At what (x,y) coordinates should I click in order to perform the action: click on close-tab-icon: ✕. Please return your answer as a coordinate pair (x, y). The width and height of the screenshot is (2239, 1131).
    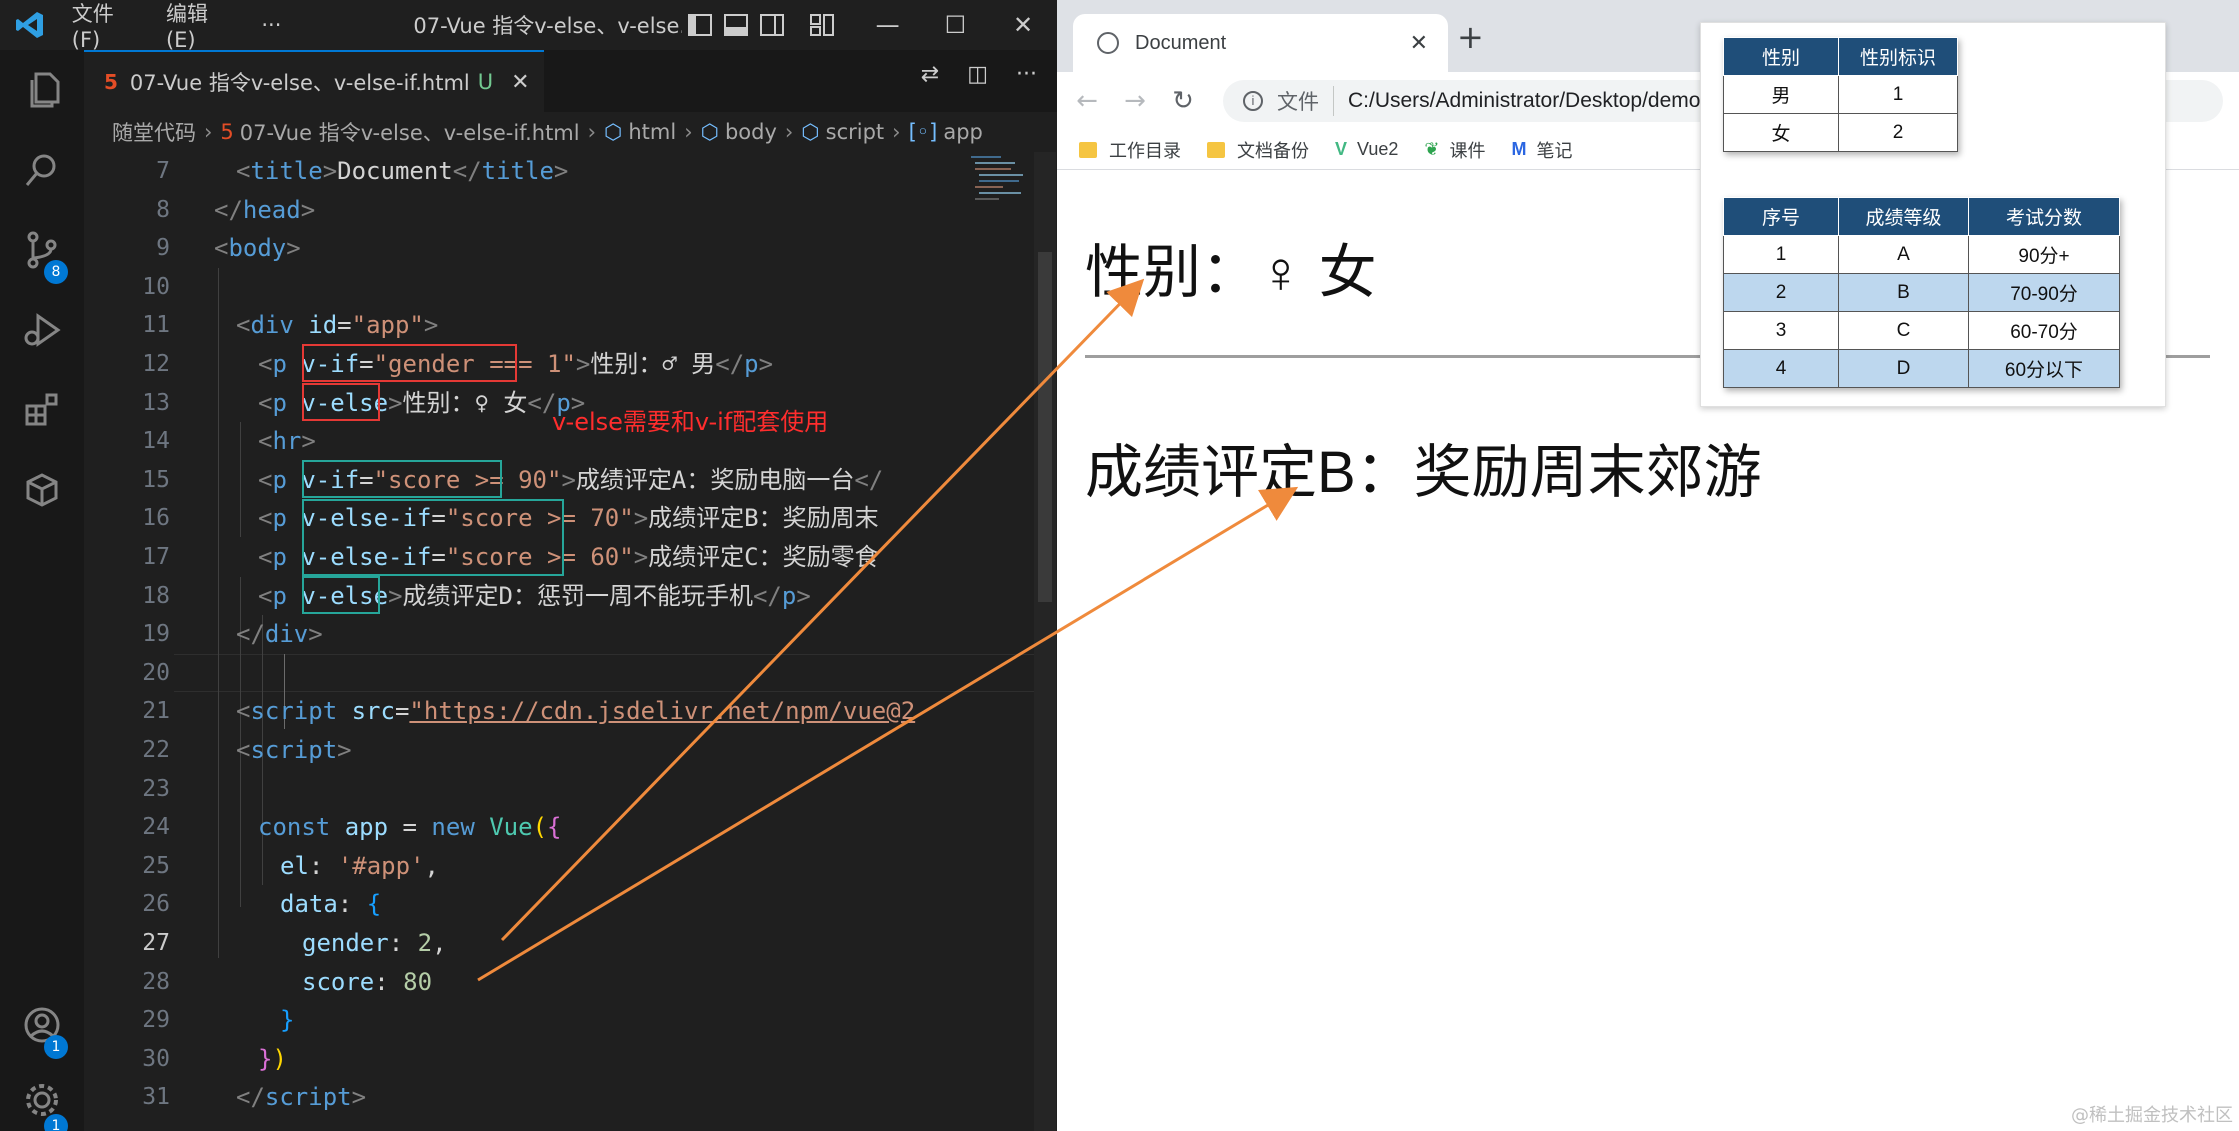
    Looking at the image, I should click on (520, 82).